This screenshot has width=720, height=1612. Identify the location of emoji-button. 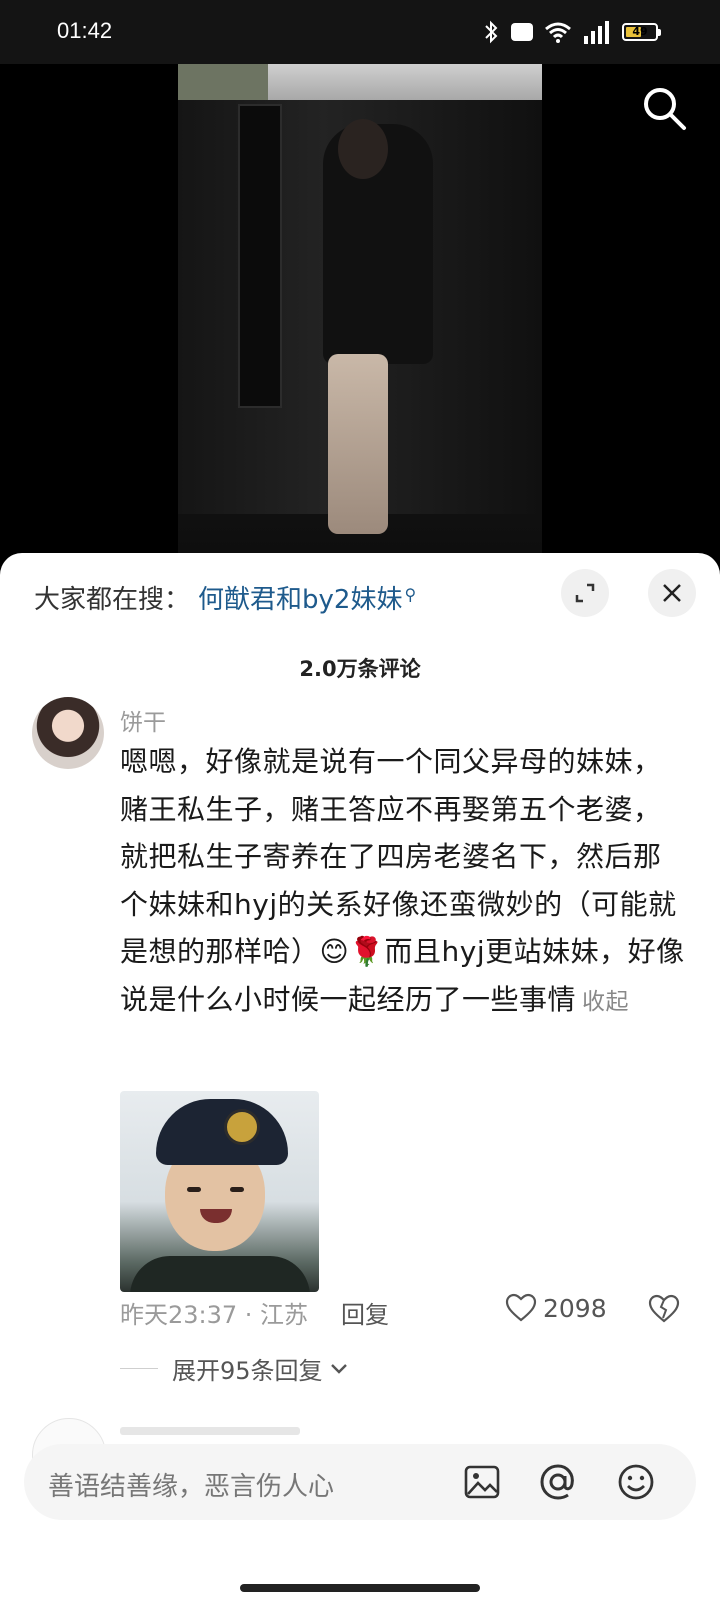
(636, 1482).